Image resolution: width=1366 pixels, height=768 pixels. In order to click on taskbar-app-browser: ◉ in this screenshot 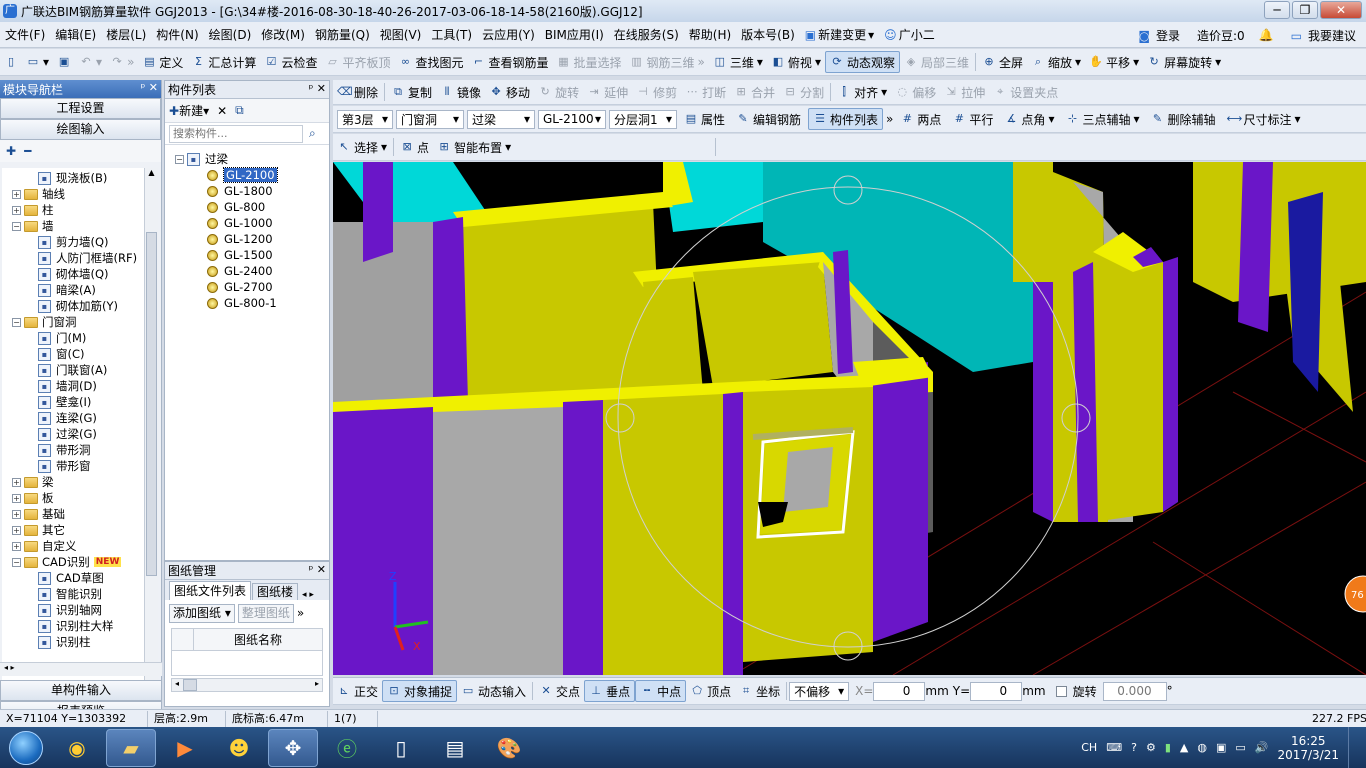, I will do `click(77, 748)`.